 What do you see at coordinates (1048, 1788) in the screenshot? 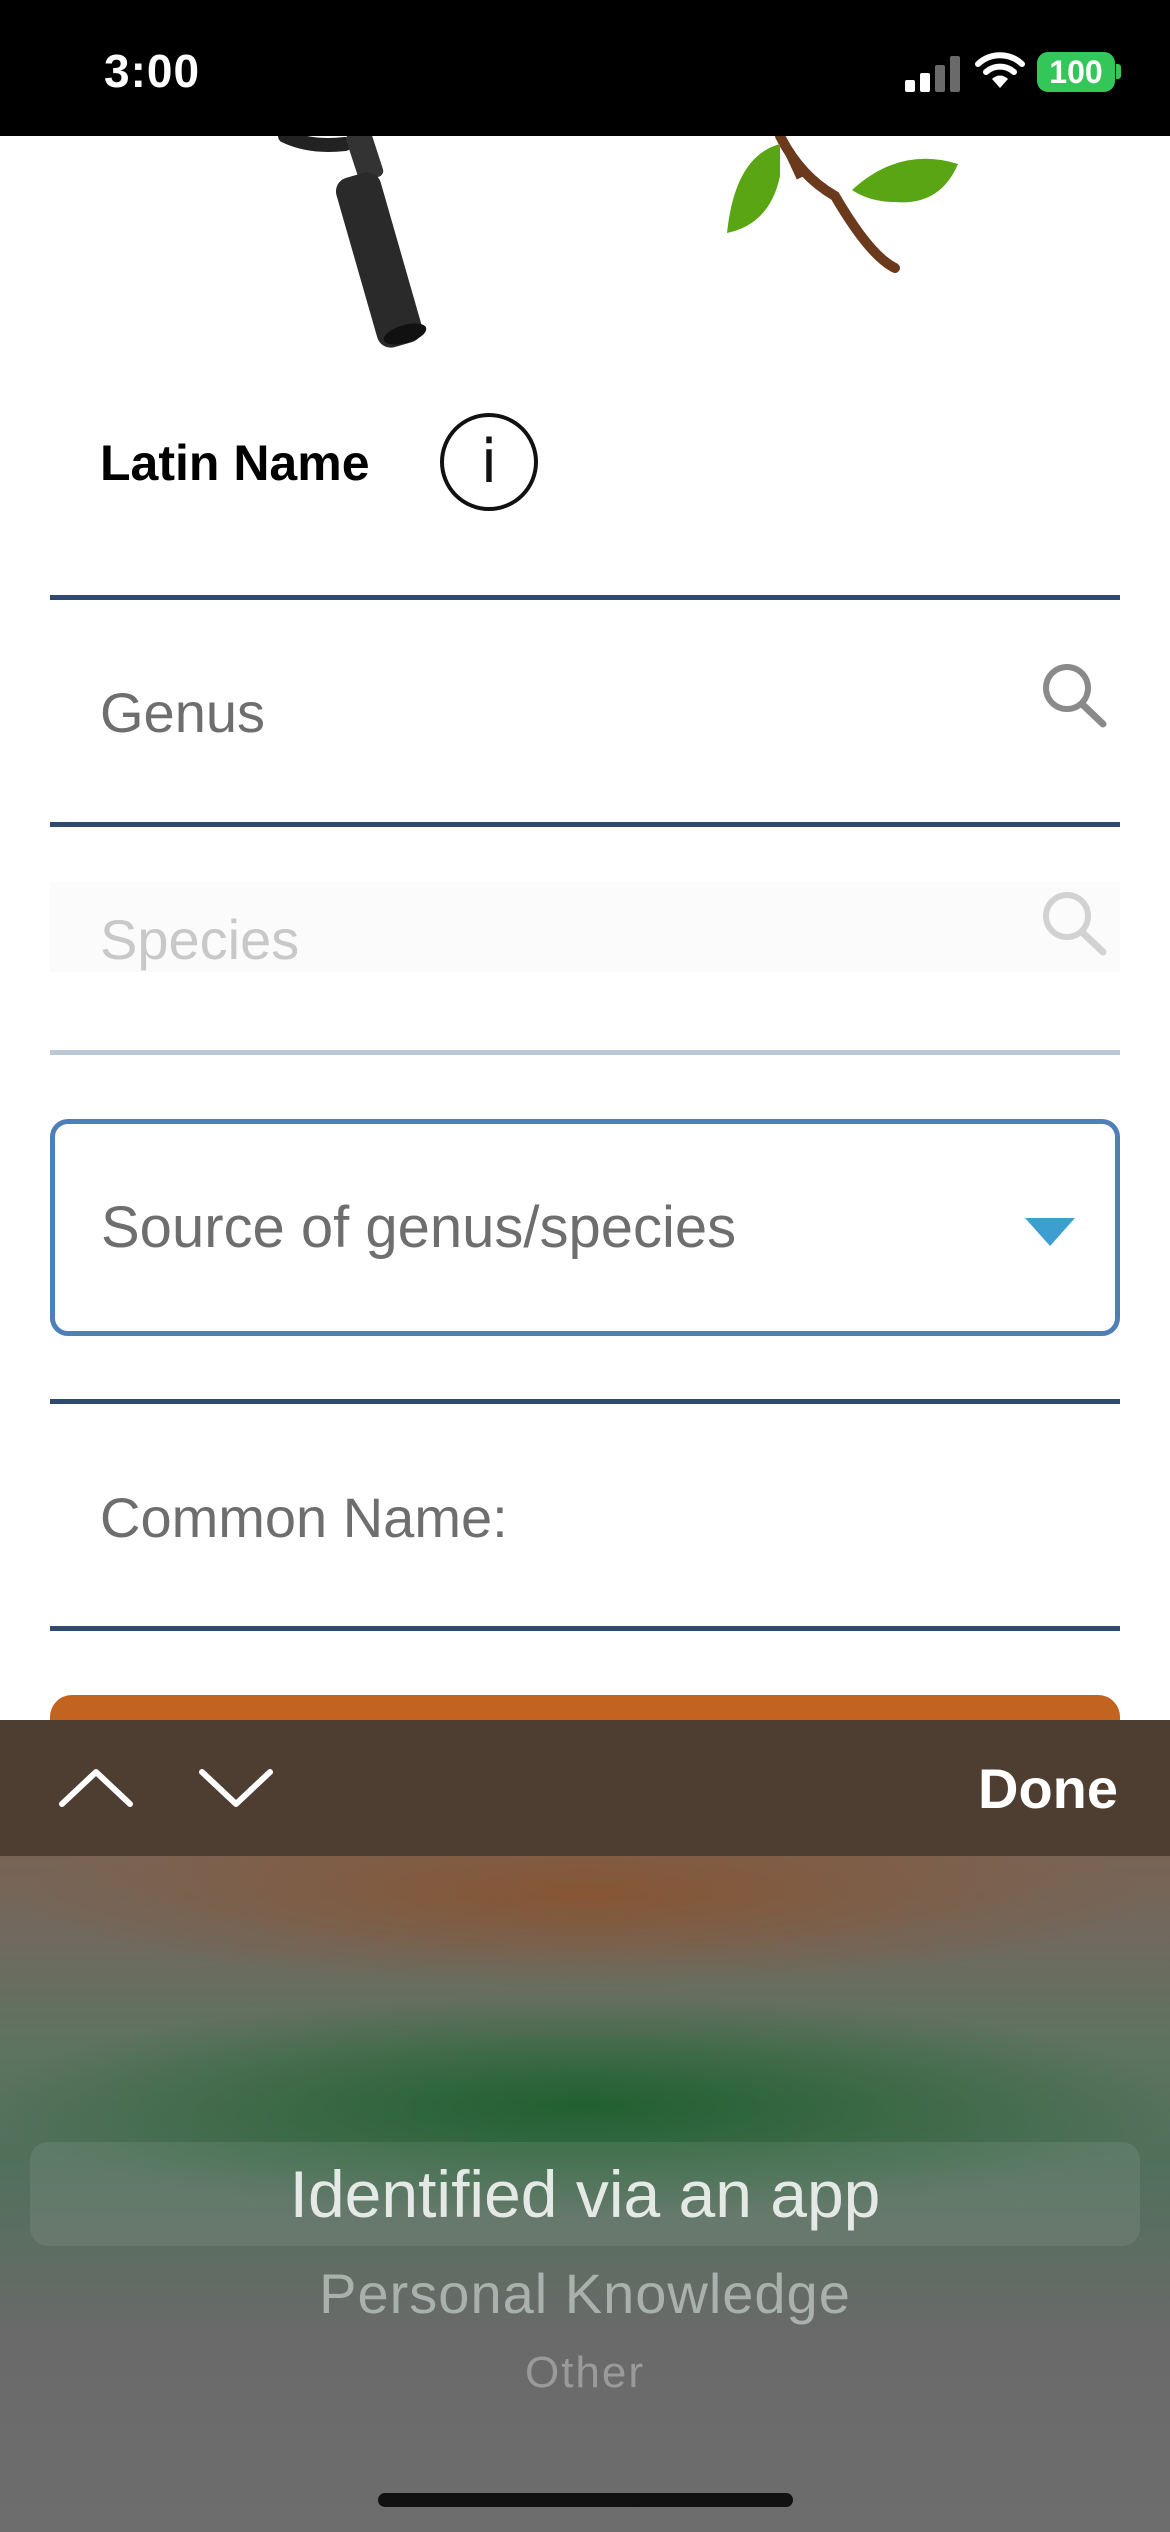
I see `done-button: Done` at bounding box center [1048, 1788].